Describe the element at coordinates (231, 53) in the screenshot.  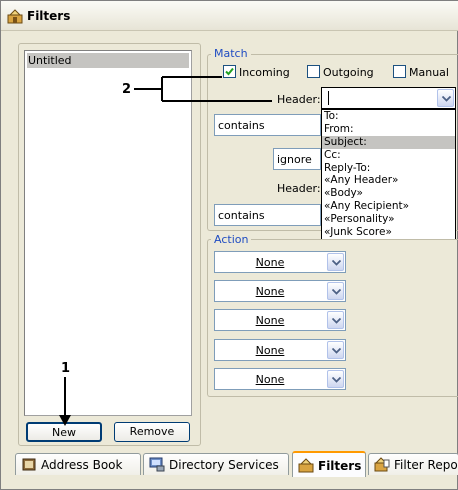
I see `match-group-label: Match` at that location.